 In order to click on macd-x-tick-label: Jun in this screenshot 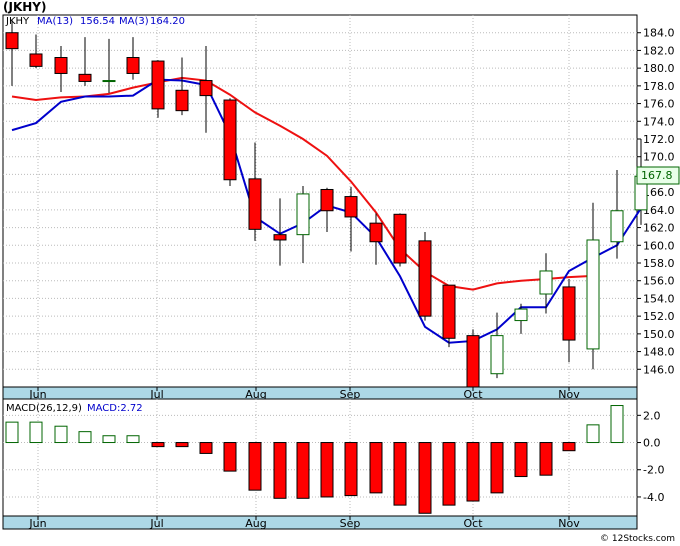, I will do `click(37, 523)`.